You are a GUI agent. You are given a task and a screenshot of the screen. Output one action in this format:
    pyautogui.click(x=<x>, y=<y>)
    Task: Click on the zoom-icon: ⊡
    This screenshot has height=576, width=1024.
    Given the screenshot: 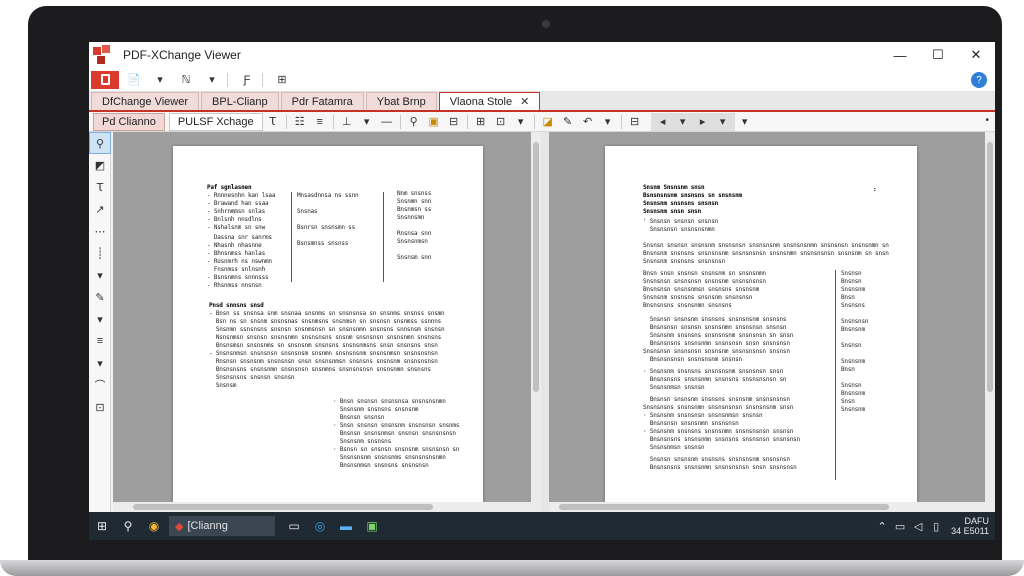 What is the action you would take?
    pyautogui.click(x=501, y=122)
    